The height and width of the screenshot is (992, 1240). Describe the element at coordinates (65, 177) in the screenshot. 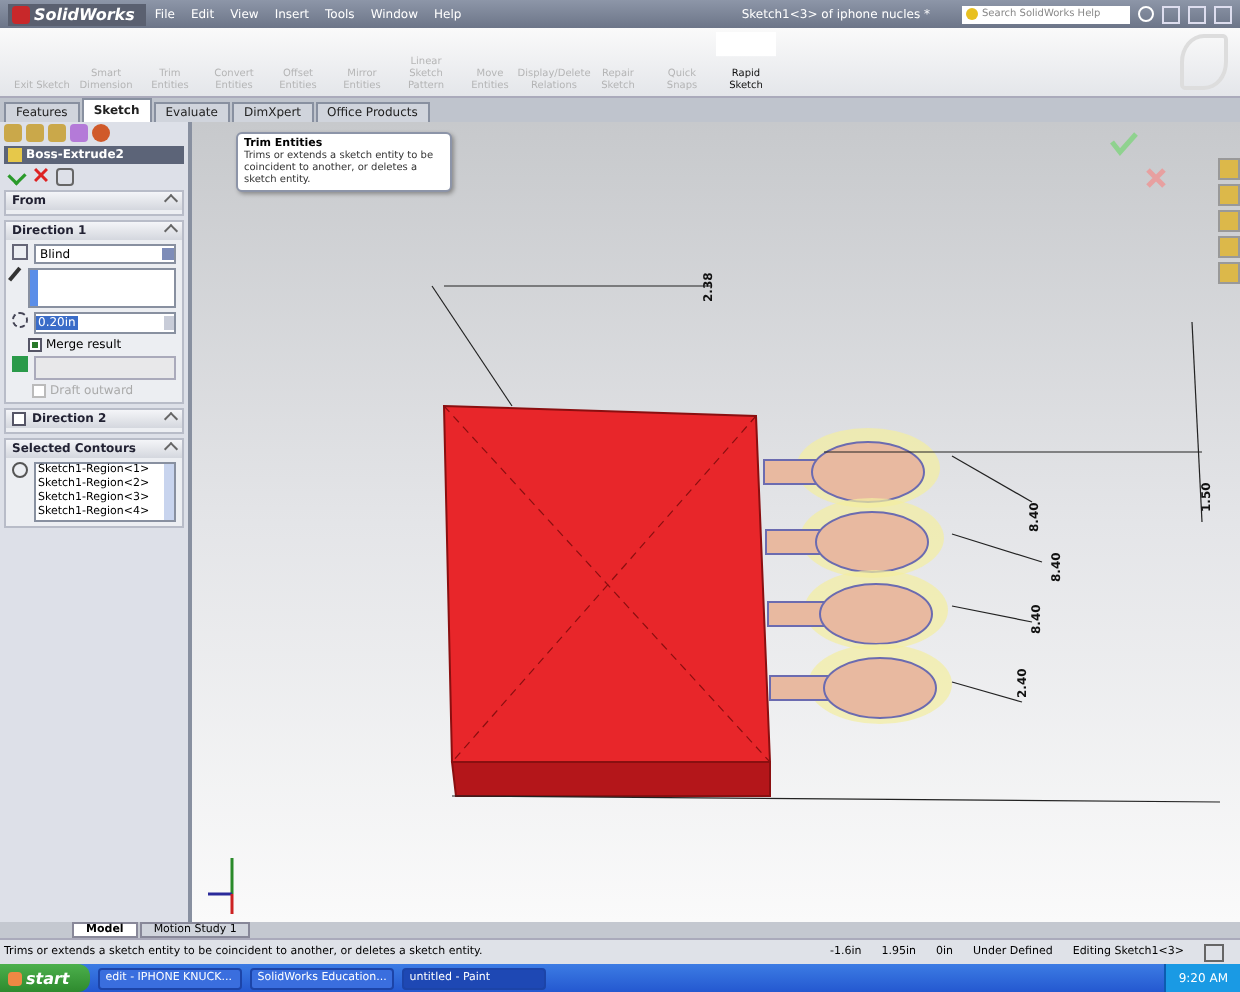

I see `preview-icon` at that location.